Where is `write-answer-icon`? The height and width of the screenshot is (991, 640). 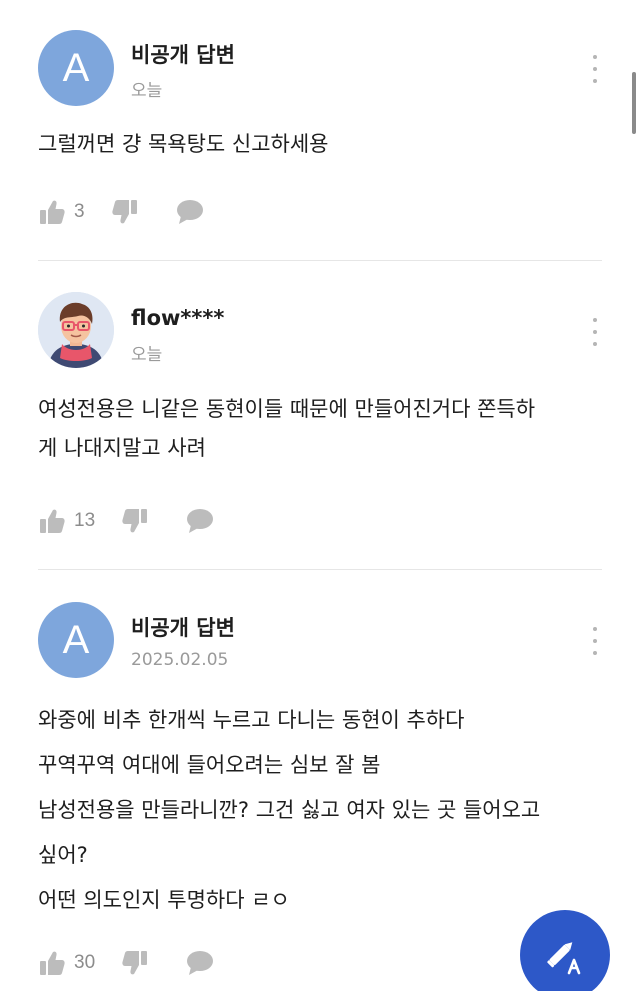 write-answer-icon is located at coordinates (564, 958).